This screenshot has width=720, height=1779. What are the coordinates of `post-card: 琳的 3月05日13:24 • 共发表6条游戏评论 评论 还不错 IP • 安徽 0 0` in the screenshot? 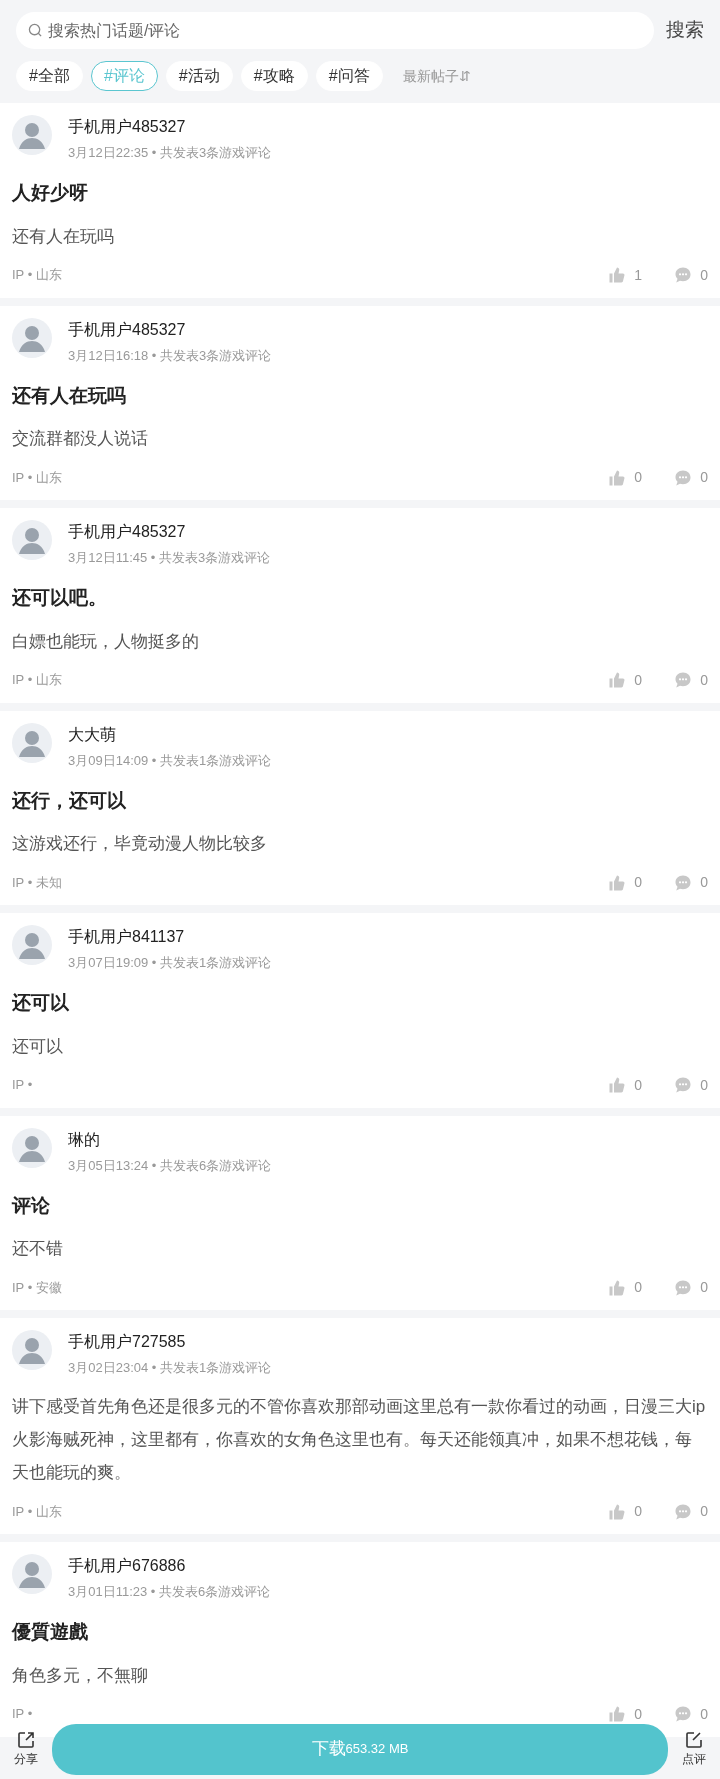 It's located at (360, 1212).